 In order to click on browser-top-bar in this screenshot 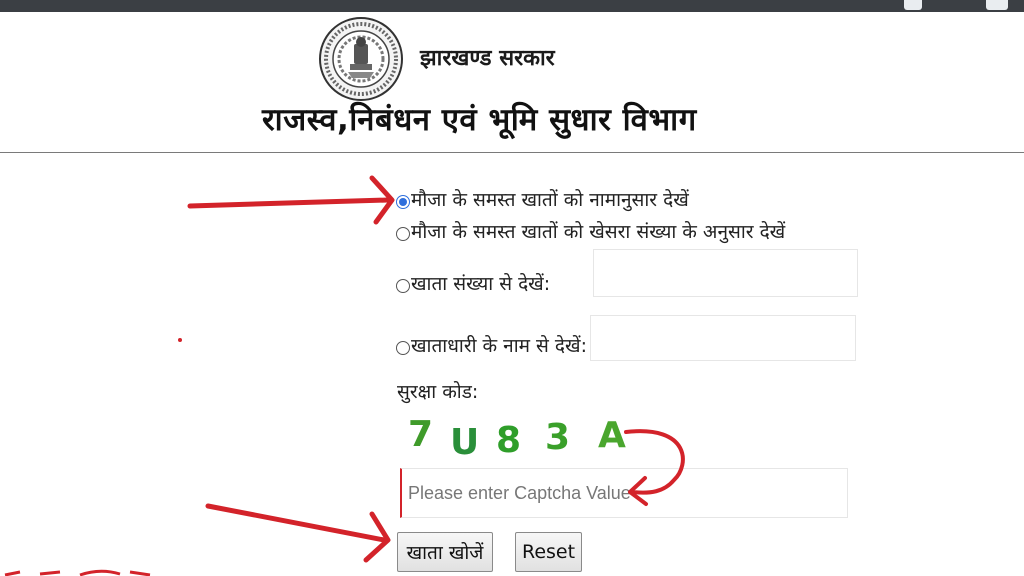, I will do `click(512, 6)`.